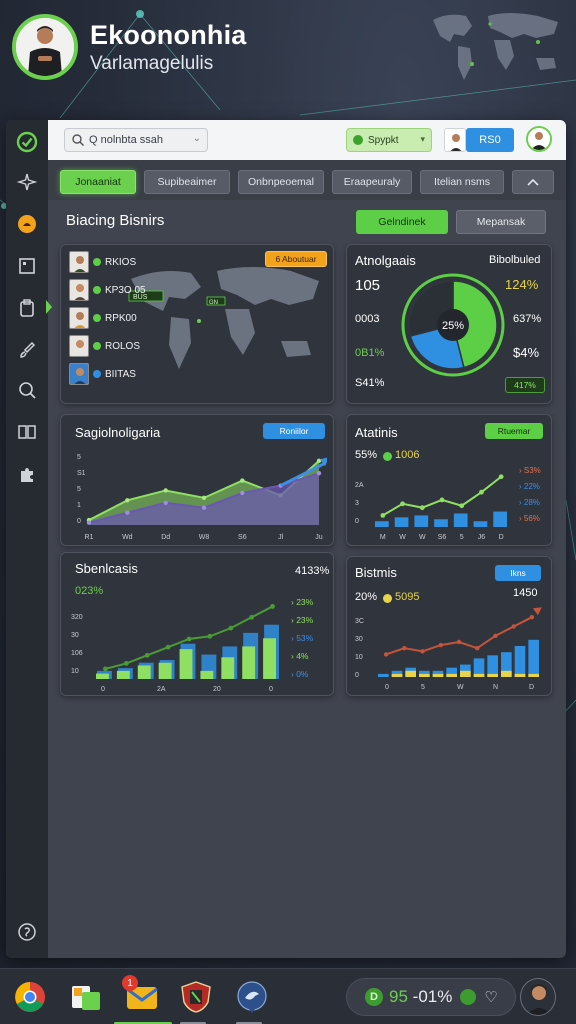  What do you see at coordinates (106, 568) in the screenshot?
I see `sales-card-title: Sbenlcasis` at bounding box center [106, 568].